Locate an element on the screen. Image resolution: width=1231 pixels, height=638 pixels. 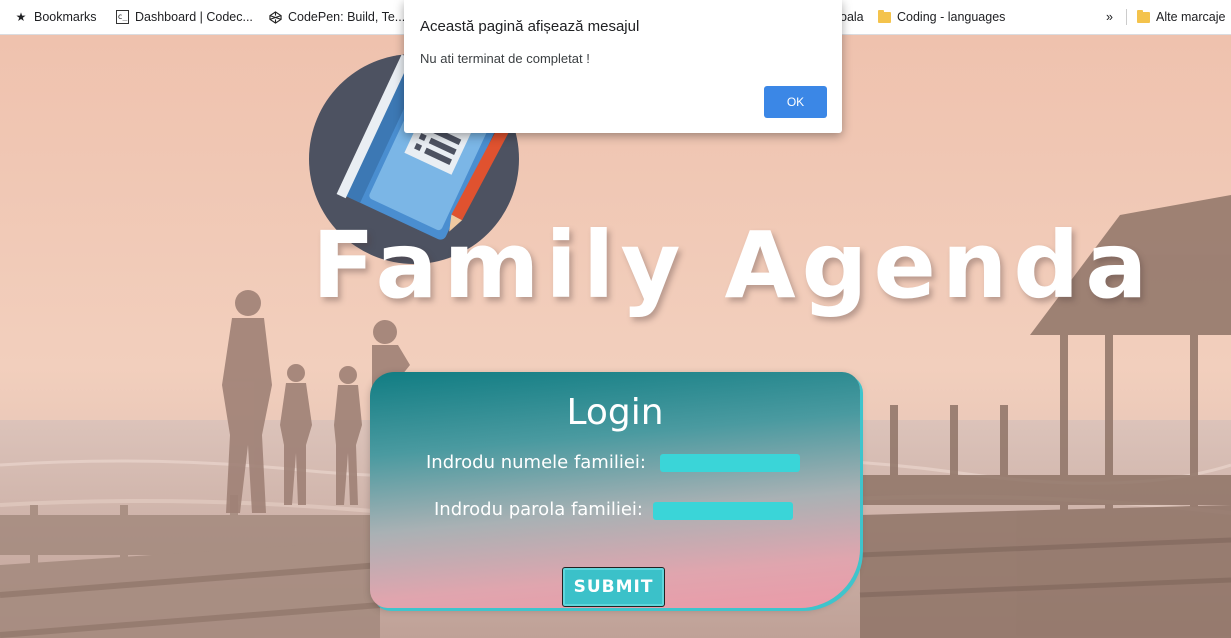
codecademy-icon: c_ is located at coordinates (122, 17).